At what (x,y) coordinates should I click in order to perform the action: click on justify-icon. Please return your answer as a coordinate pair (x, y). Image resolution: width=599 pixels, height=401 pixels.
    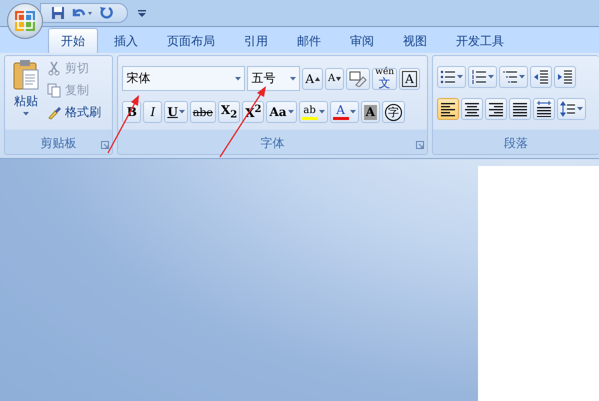
    Looking at the image, I should click on (520, 109).